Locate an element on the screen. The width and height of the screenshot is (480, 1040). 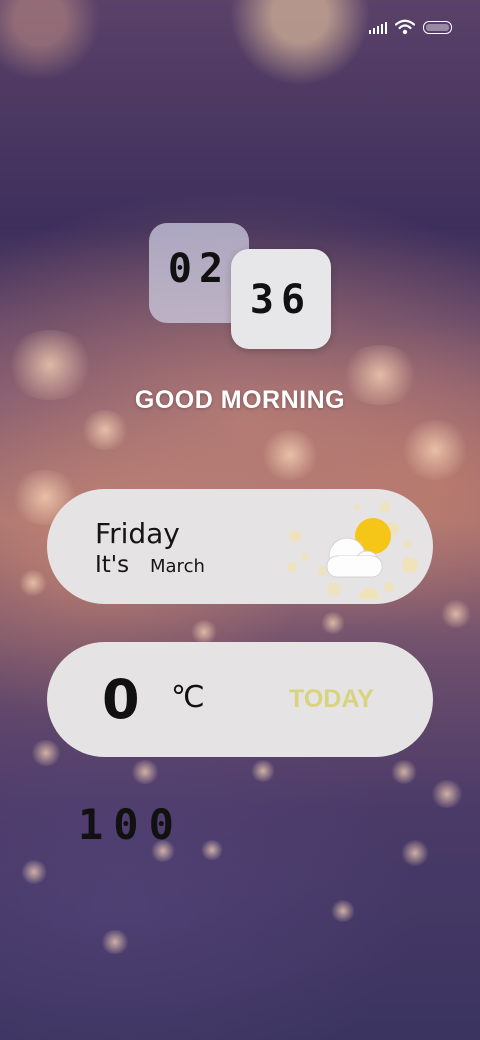
status-bar is located at coordinates (410, 27).